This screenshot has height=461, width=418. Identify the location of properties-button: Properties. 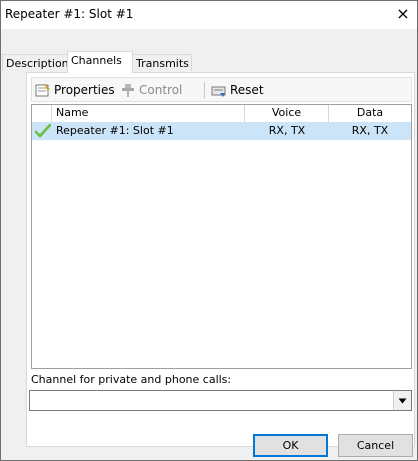
(75, 90).